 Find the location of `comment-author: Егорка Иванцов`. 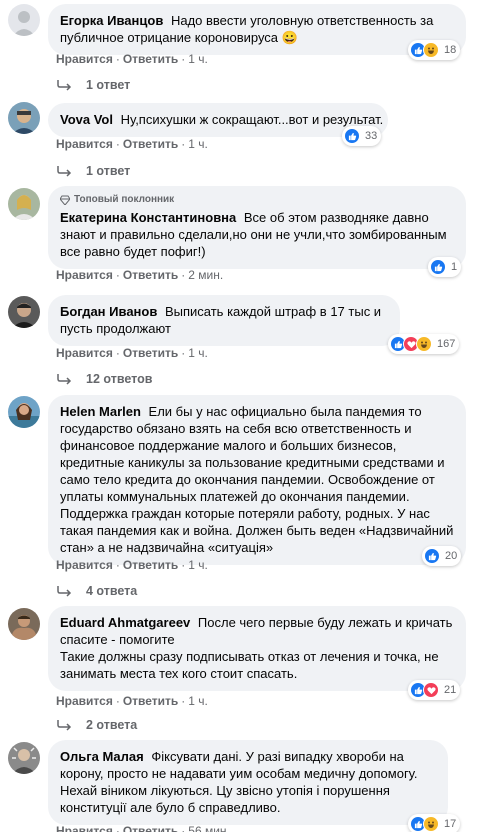

comment-author: Егорка Иванцов is located at coordinates (111, 20).